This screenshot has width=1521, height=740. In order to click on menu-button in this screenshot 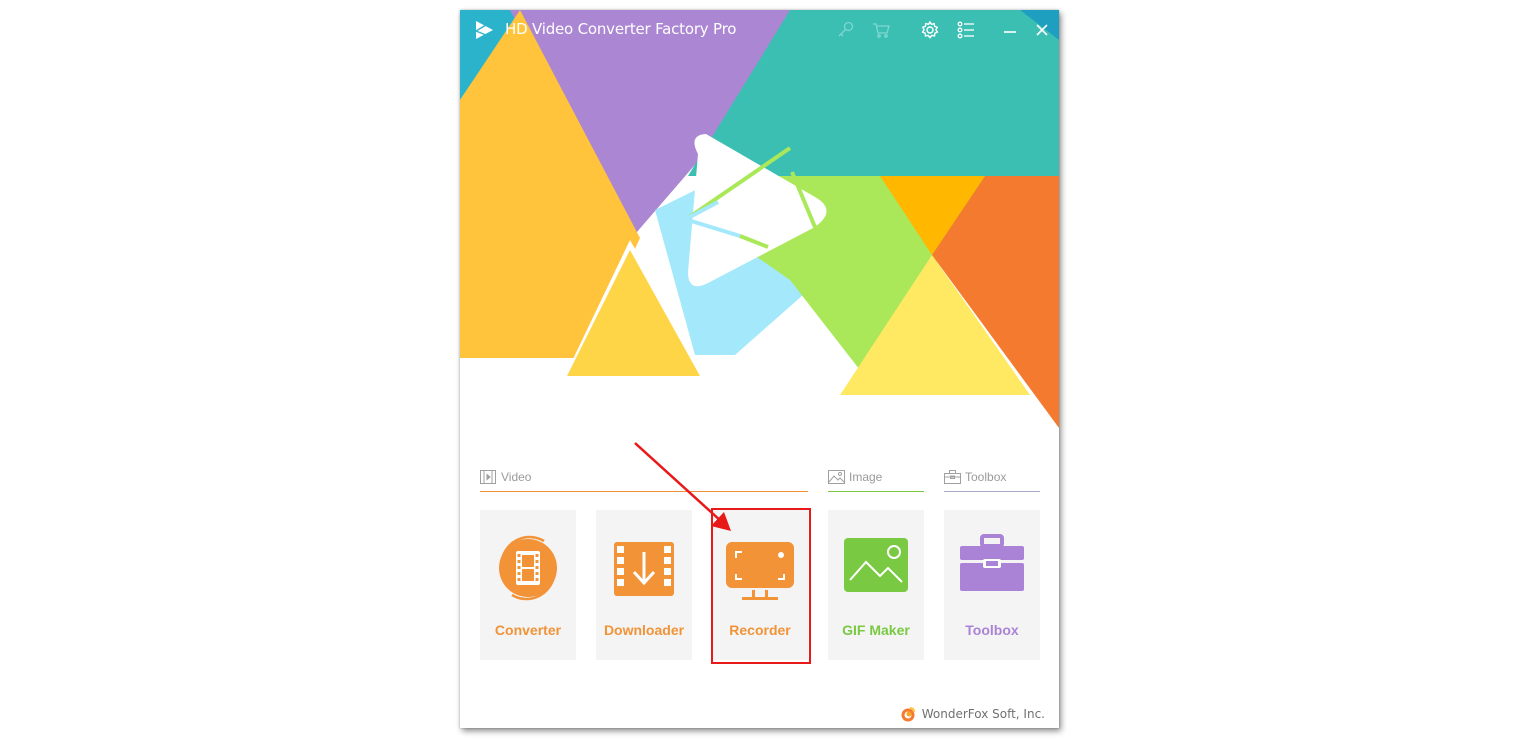, I will do `click(966, 30)`.